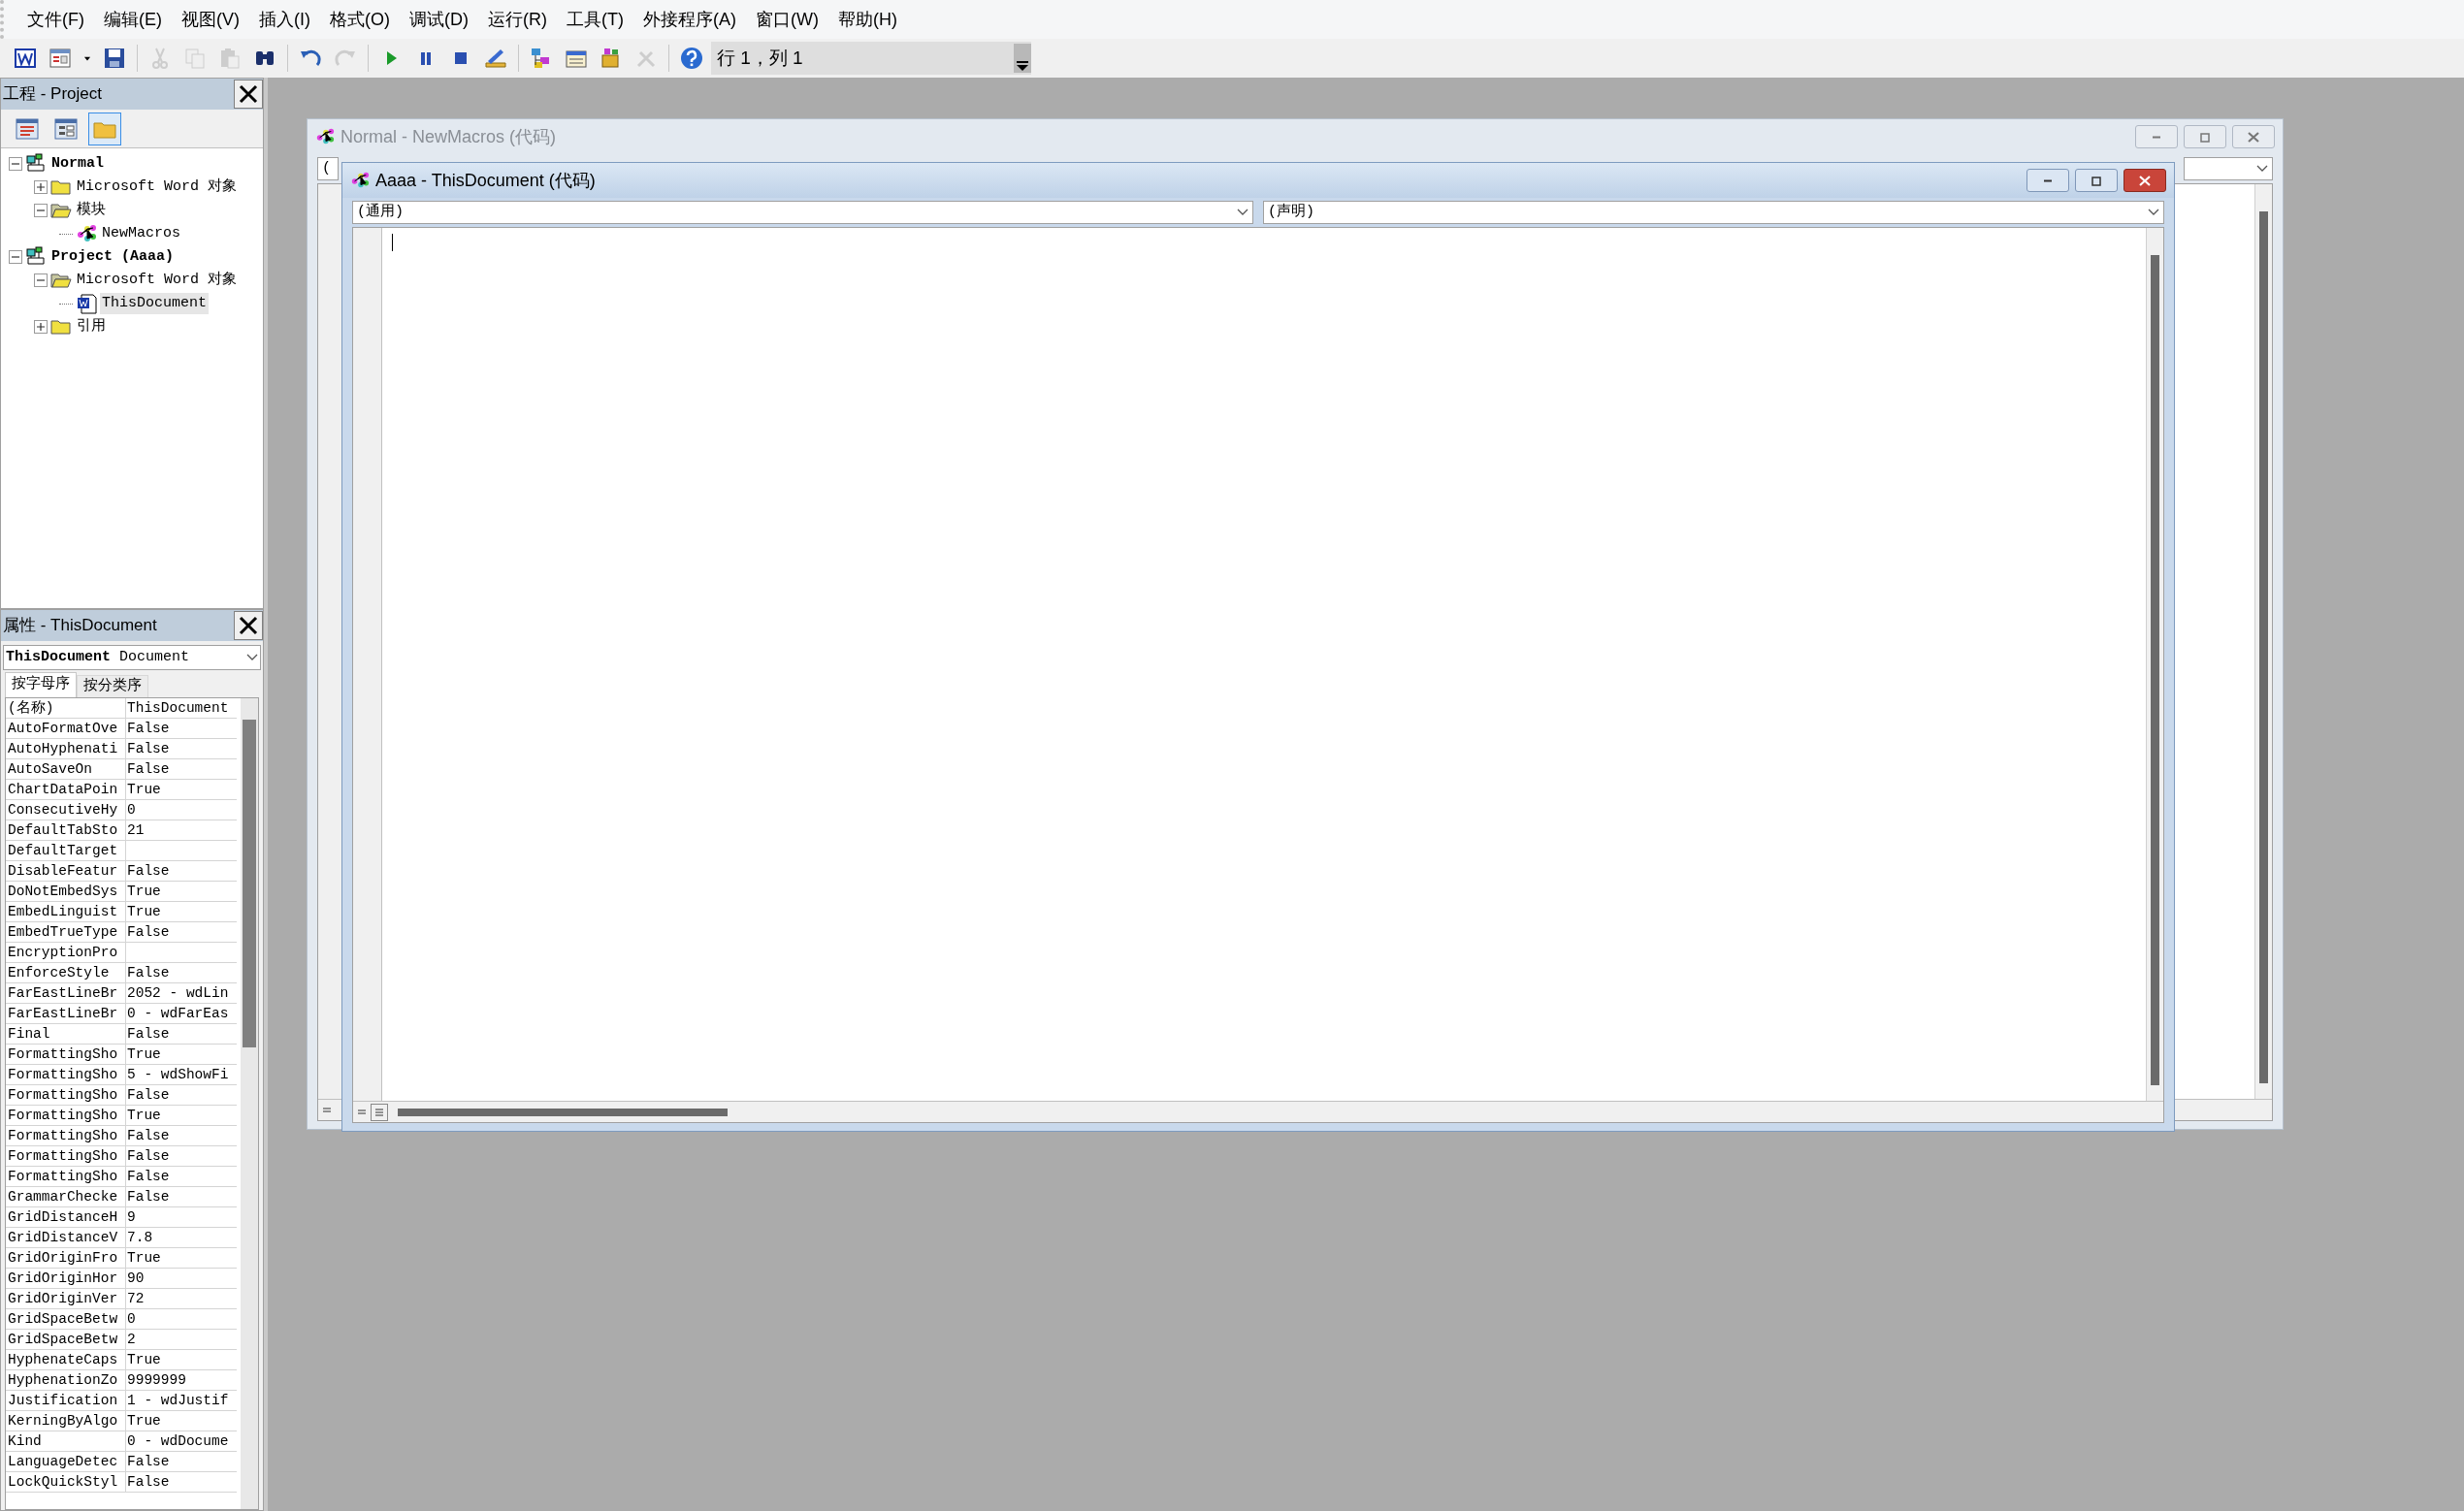  Describe the element at coordinates (182, 830) in the screenshot. I see `property-value: 21` at that location.